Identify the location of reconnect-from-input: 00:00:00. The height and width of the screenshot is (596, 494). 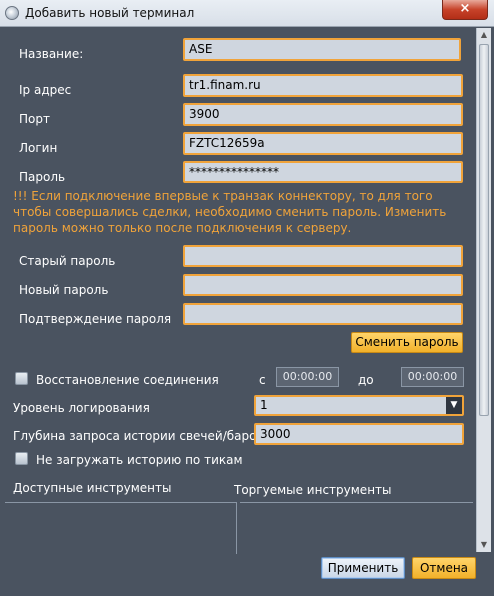
(307, 377).